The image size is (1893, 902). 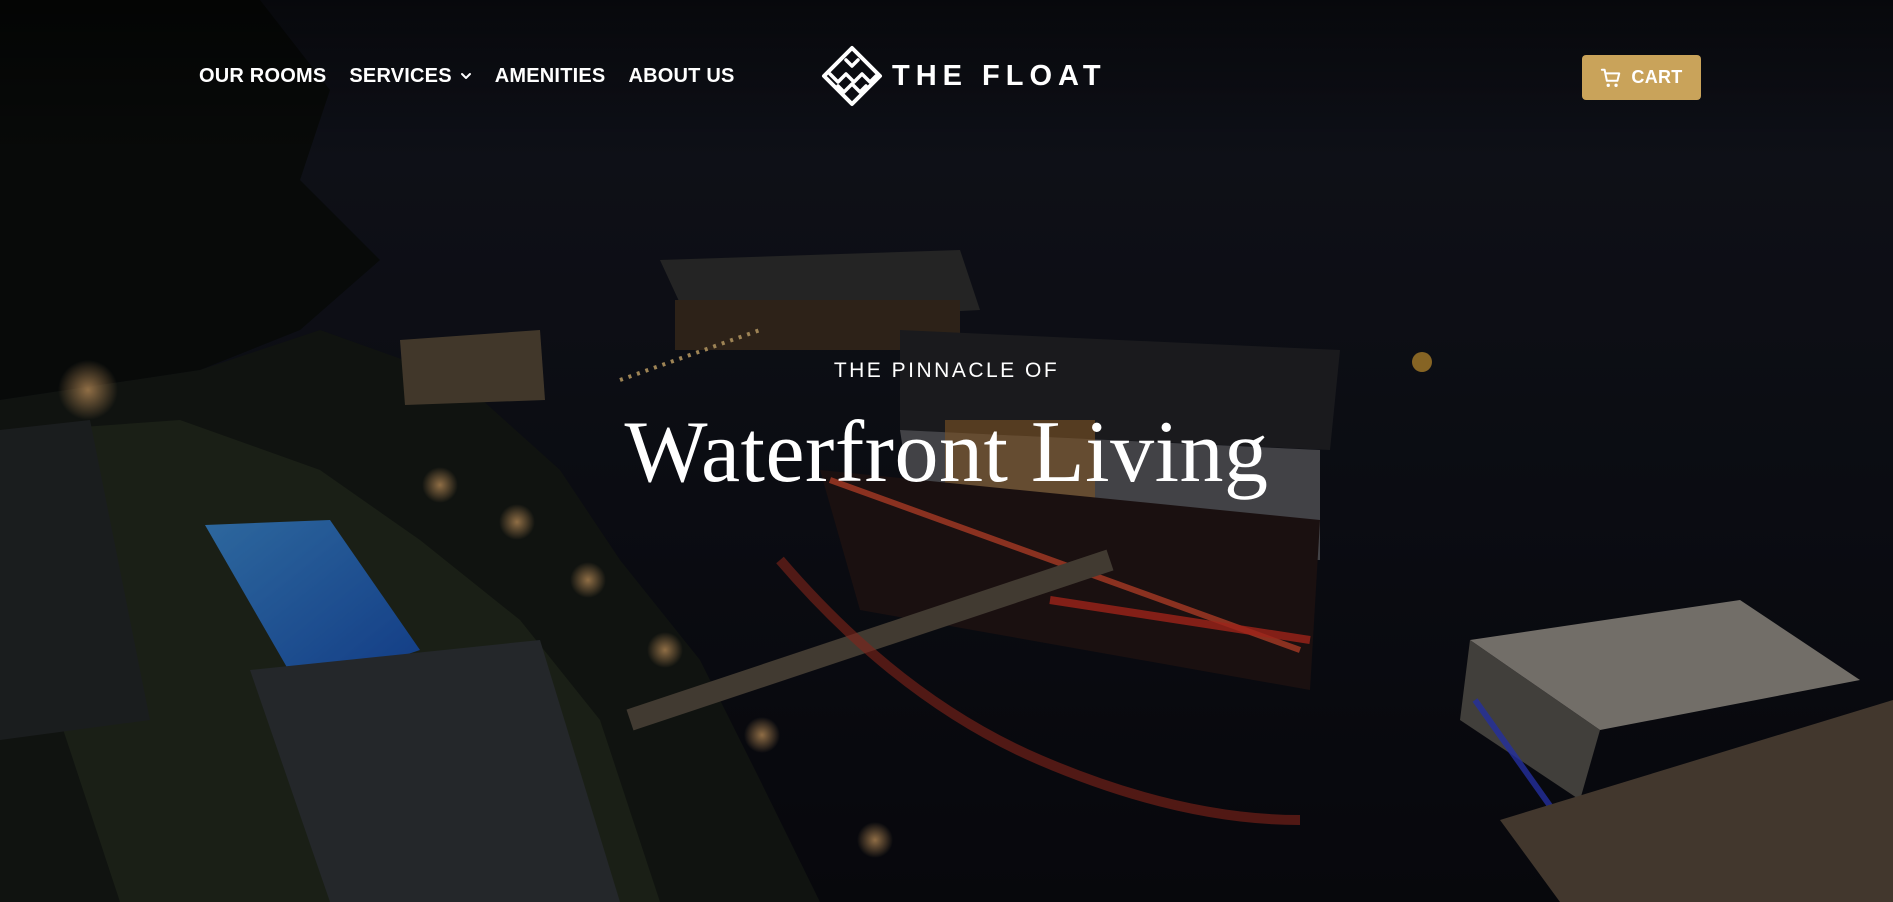 I want to click on main-nav: OUR ROOMS SERVICES AMENITIES ABOUT US, so click(x=467, y=76).